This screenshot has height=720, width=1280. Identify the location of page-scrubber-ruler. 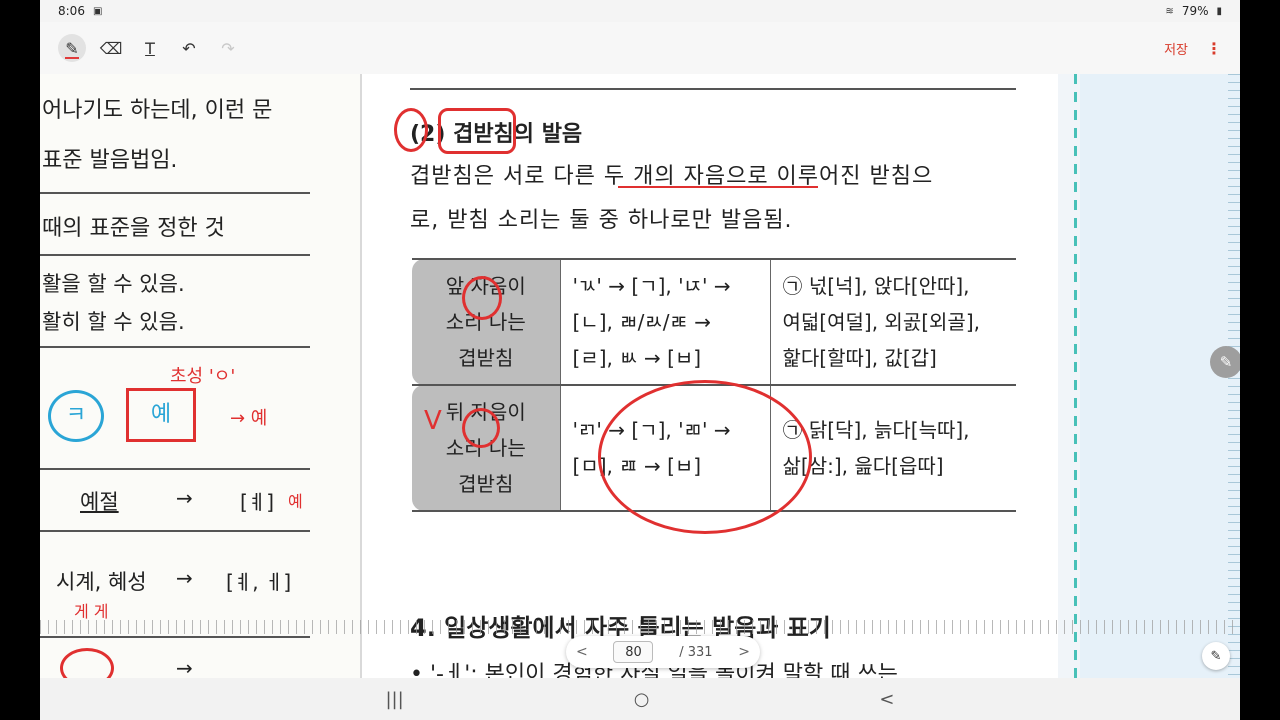
(640, 627).